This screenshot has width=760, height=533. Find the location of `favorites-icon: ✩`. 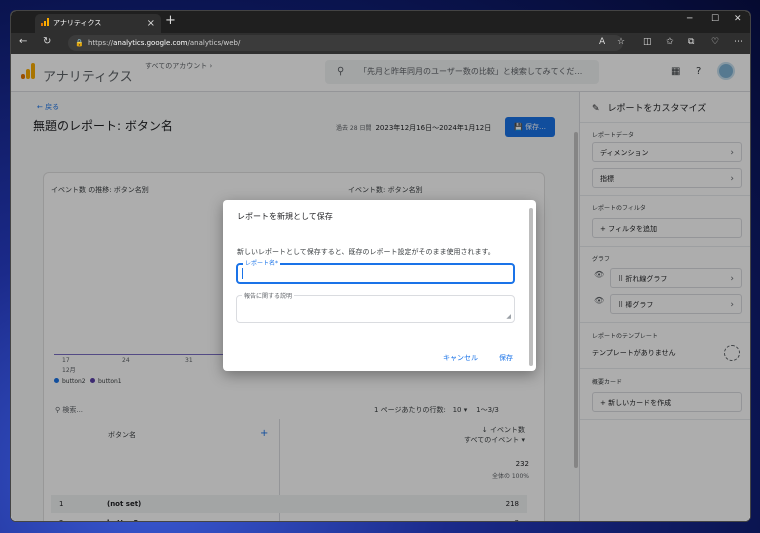

favorites-icon: ✩ is located at coordinates (670, 42).